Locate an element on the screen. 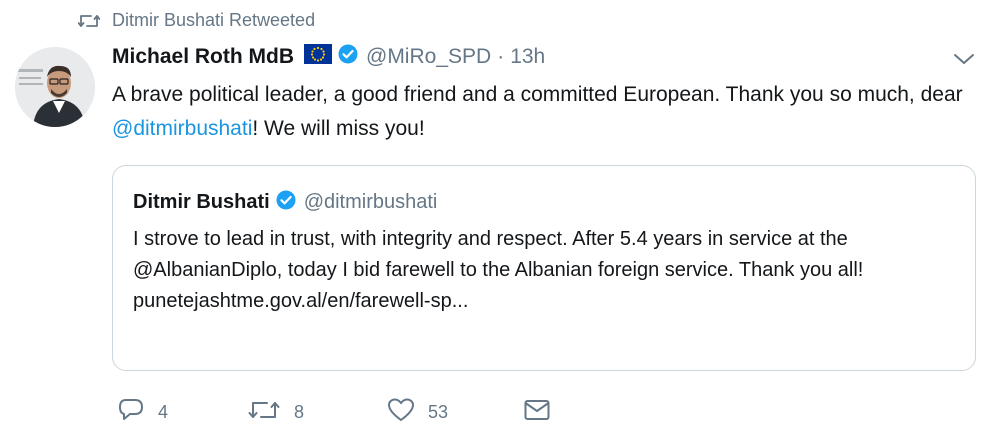 This screenshot has height=444, width=1000. message-icon is located at coordinates (537, 412).